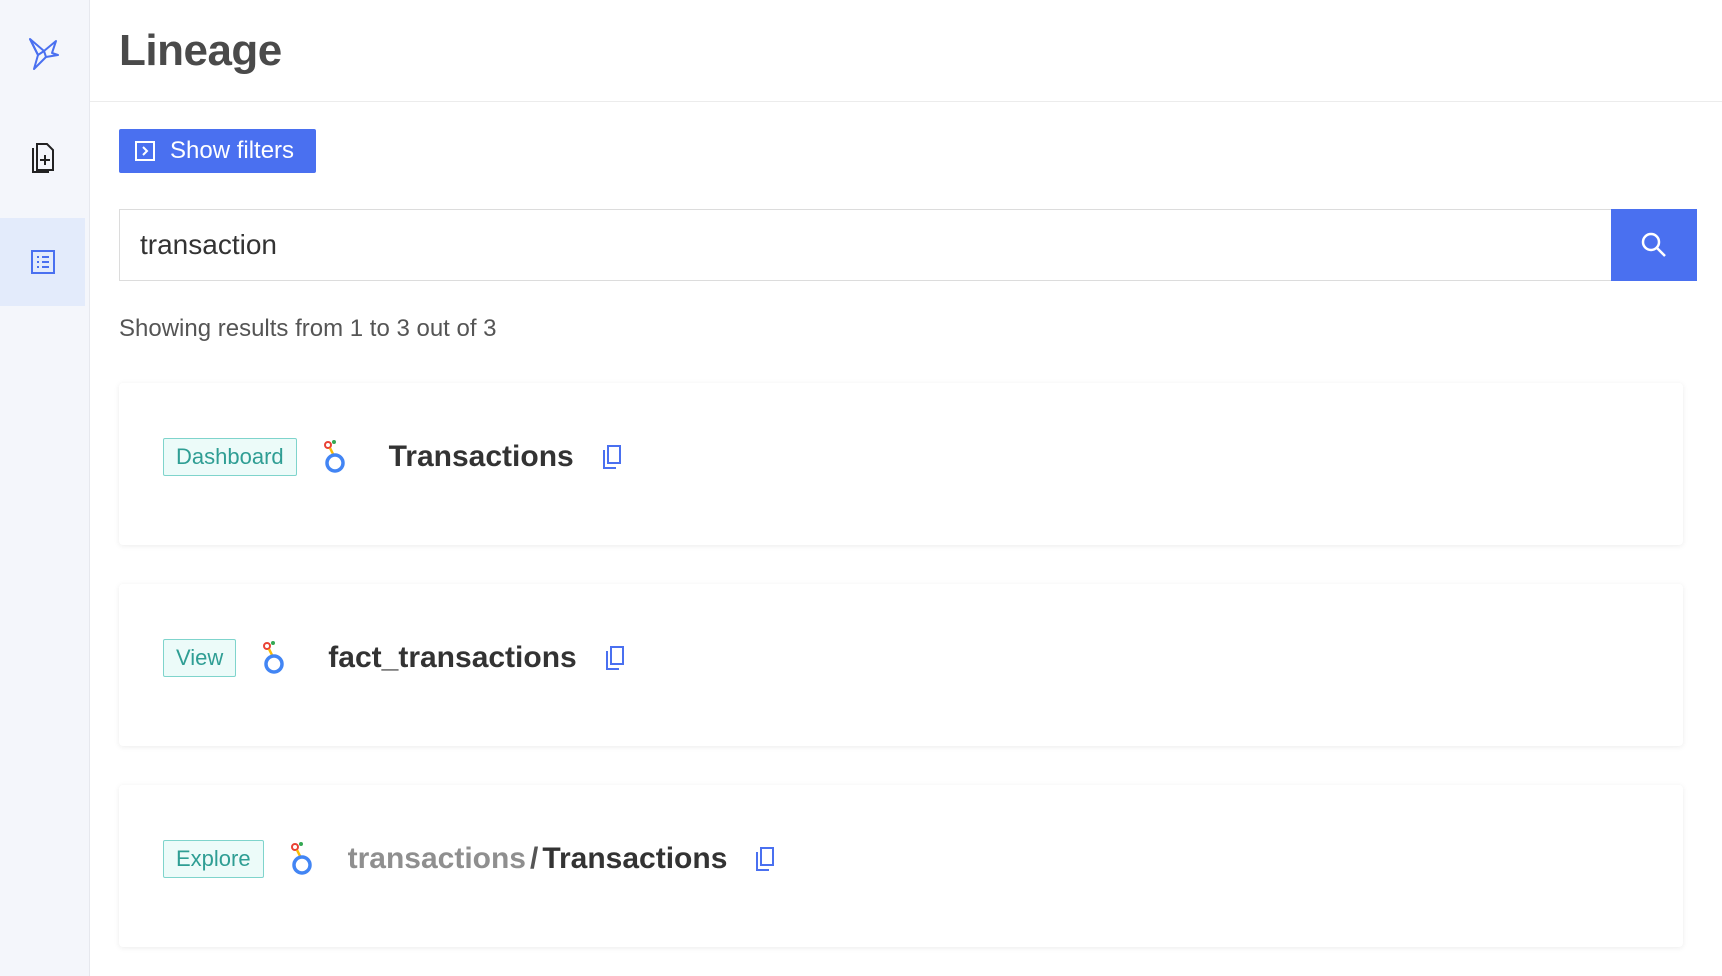  I want to click on sidebar-item-lineage, so click(42, 262).